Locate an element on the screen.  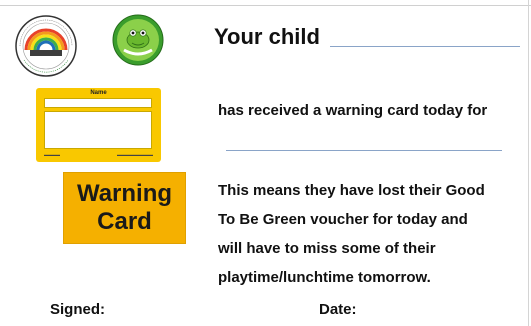
mini-card-name-label: Name is located at coordinates (98, 93).